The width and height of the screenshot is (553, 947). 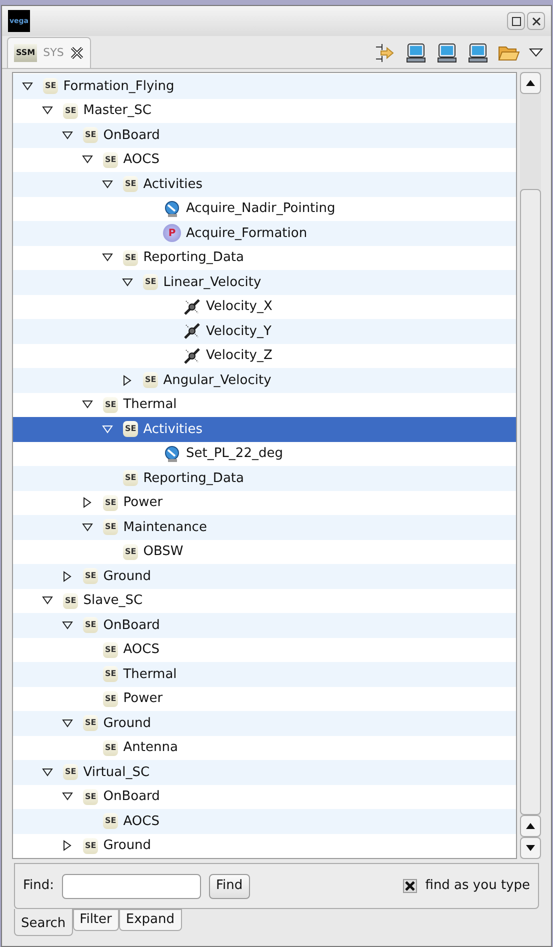 I want to click on maximize-button, so click(x=516, y=21).